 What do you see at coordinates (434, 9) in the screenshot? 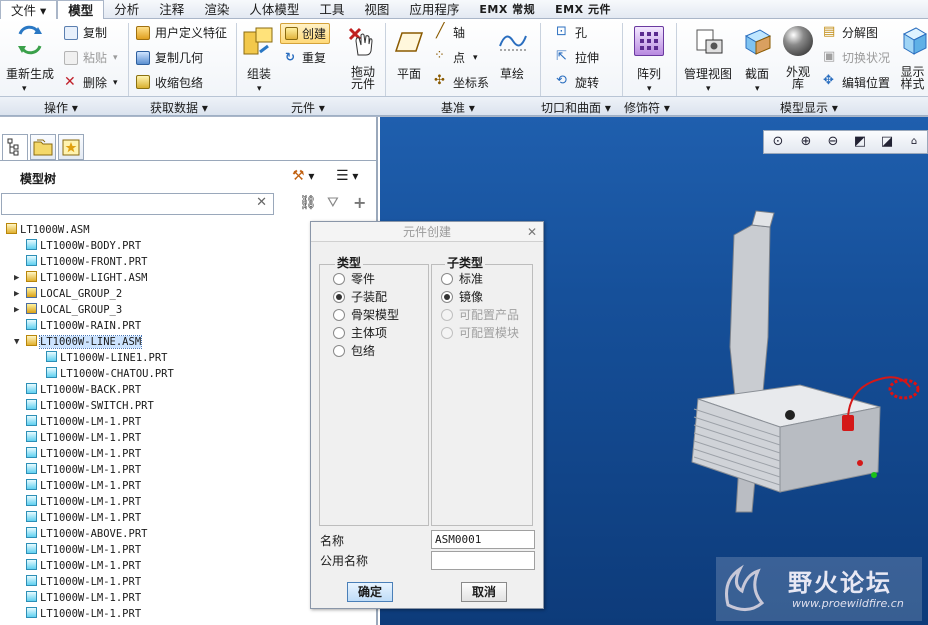
I see `menu-applications: 应用程序` at bounding box center [434, 9].